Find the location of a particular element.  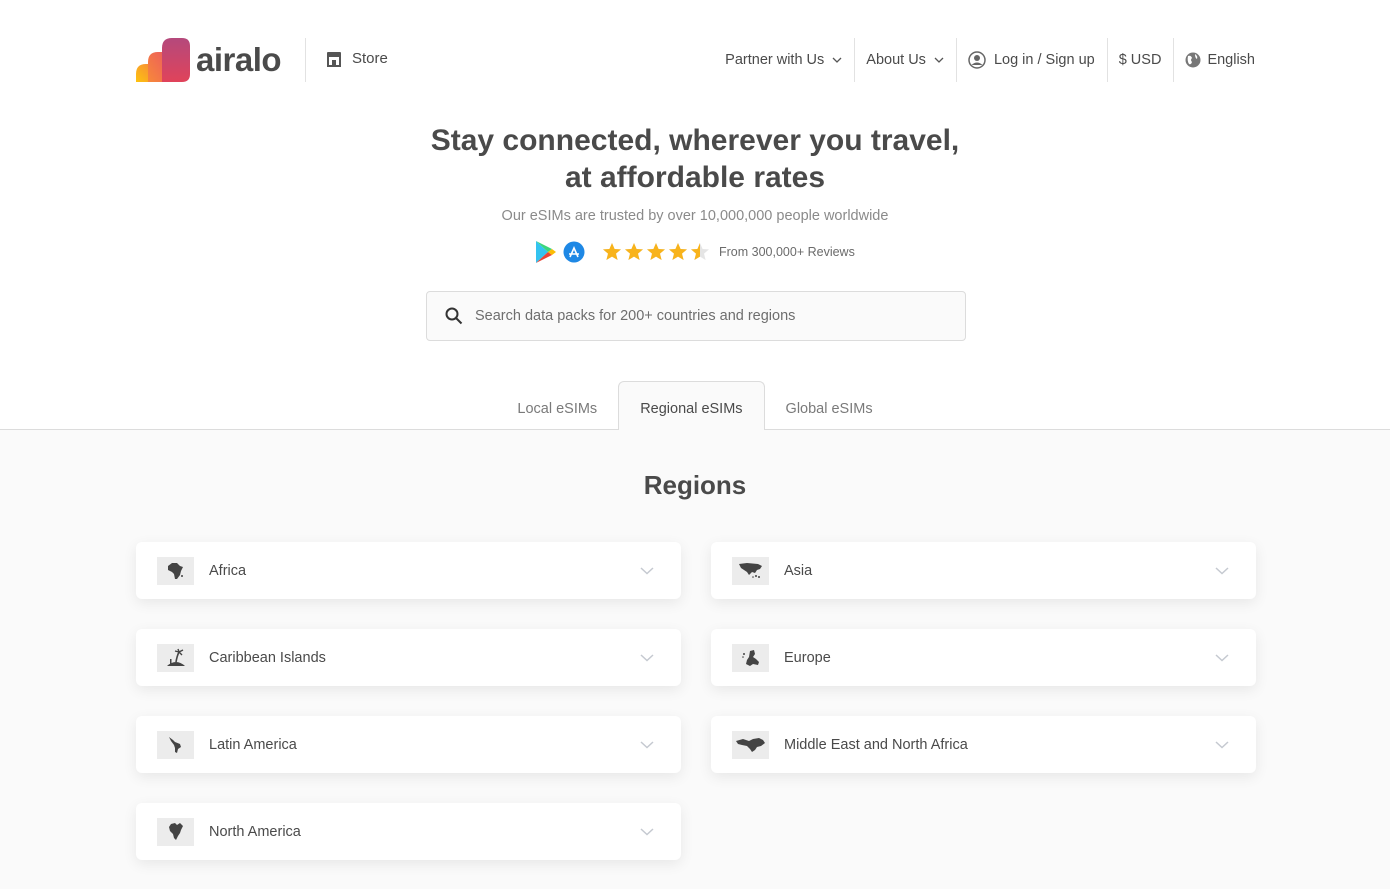

nav-partner-with-us: Partner with Us is located at coordinates (783, 60).